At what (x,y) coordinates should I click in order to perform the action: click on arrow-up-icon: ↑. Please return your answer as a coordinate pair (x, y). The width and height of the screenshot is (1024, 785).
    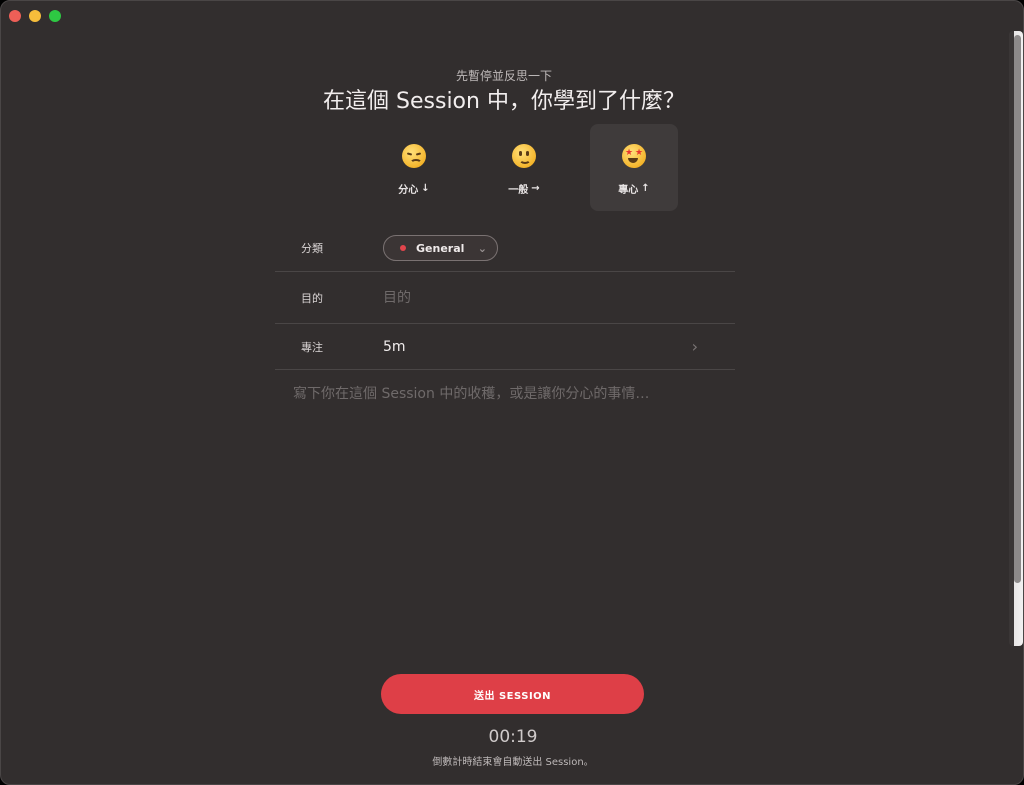
    Looking at the image, I should click on (645, 188).